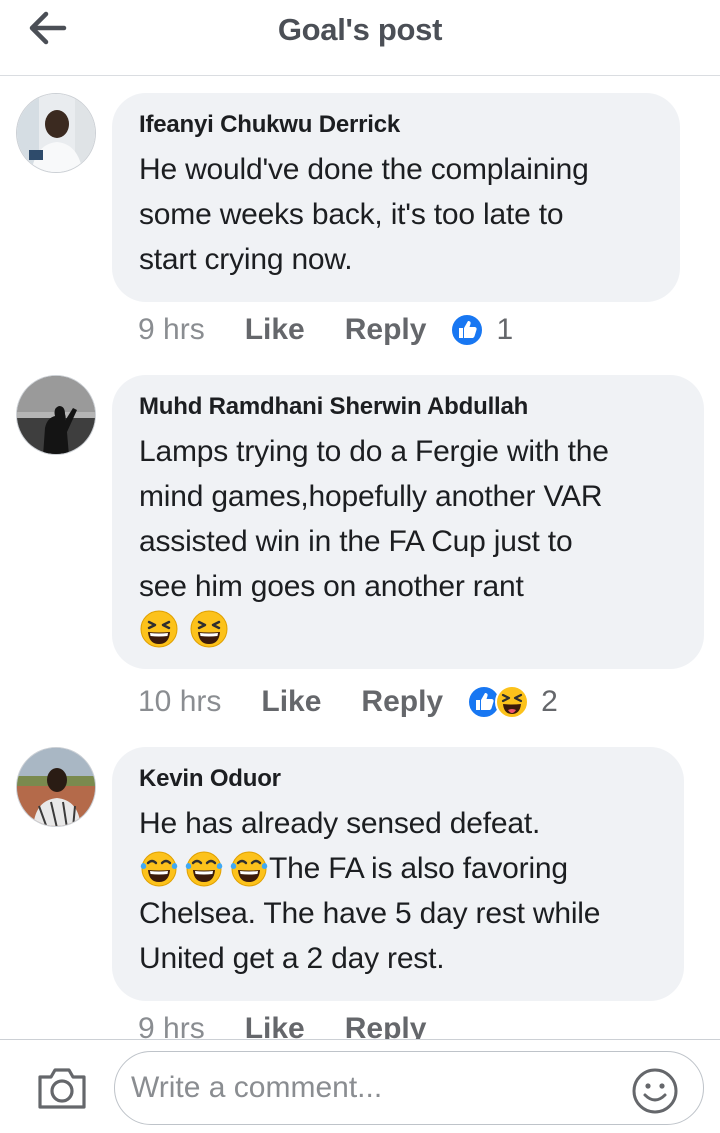 The width and height of the screenshot is (720, 1133). Describe the element at coordinates (364, 169) in the screenshot. I see `comment-line: He would've done the complaining` at that location.